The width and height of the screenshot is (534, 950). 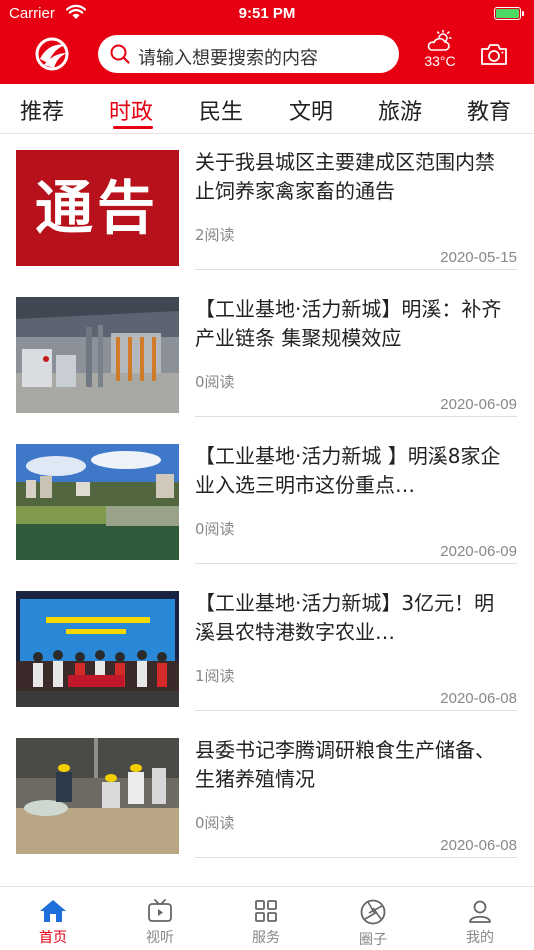 What do you see at coordinates (53, 911) in the screenshot?
I see `home-icon` at bounding box center [53, 911].